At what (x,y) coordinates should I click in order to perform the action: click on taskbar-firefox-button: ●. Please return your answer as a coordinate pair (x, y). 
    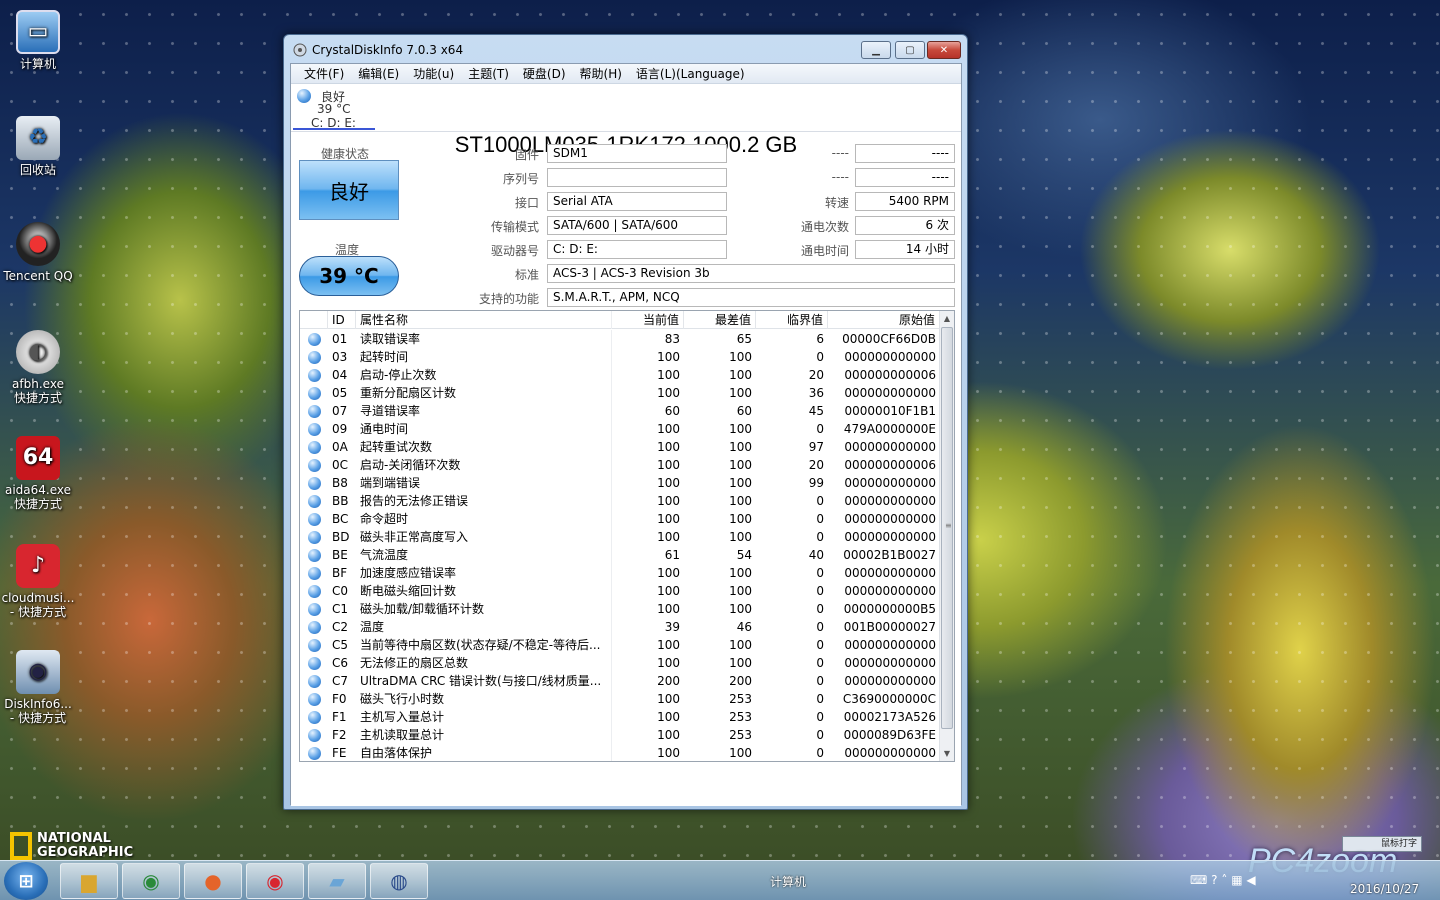
    Looking at the image, I should click on (213, 881).